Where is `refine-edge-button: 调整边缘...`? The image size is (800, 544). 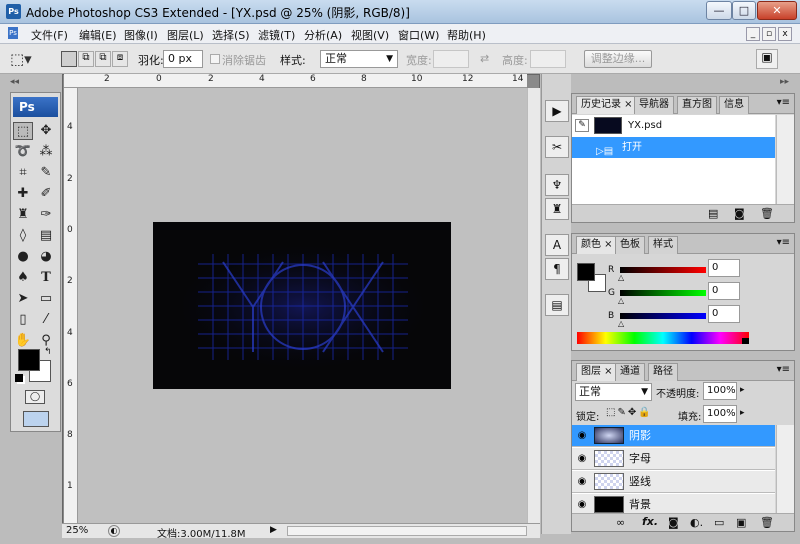 refine-edge-button: 调整边缘... is located at coordinates (618, 59).